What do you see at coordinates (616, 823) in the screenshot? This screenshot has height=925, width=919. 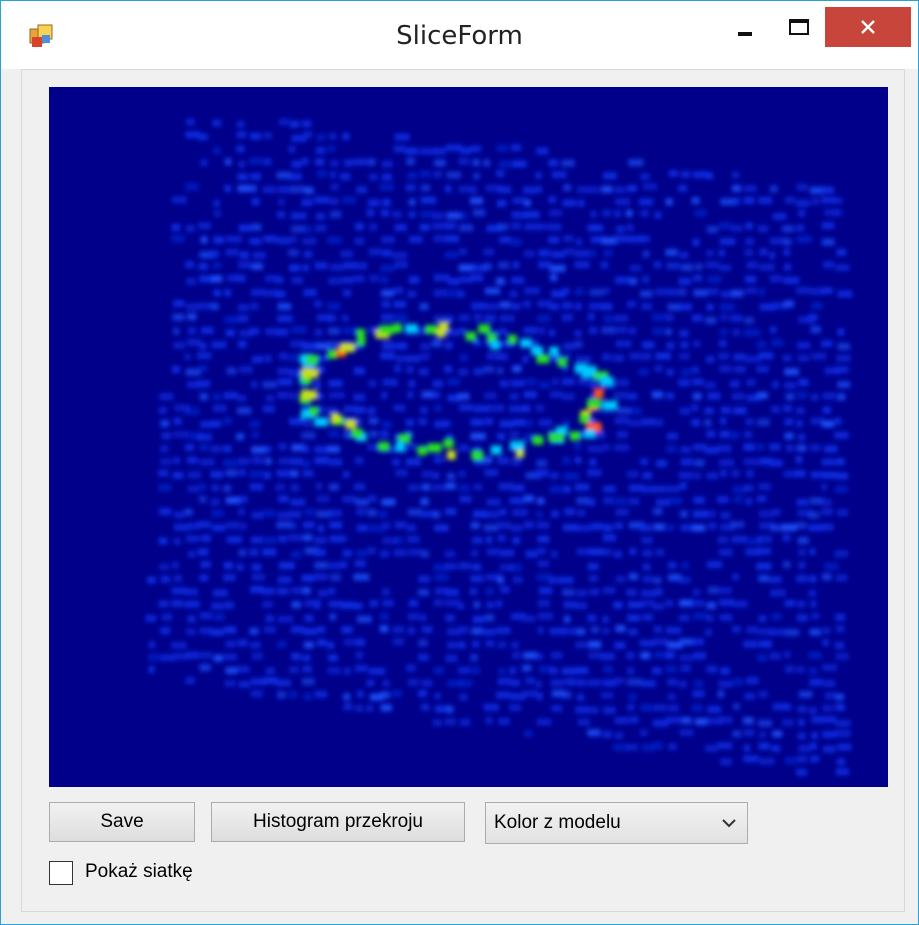 I see `color-mode-select: Kolor z modelu` at bounding box center [616, 823].